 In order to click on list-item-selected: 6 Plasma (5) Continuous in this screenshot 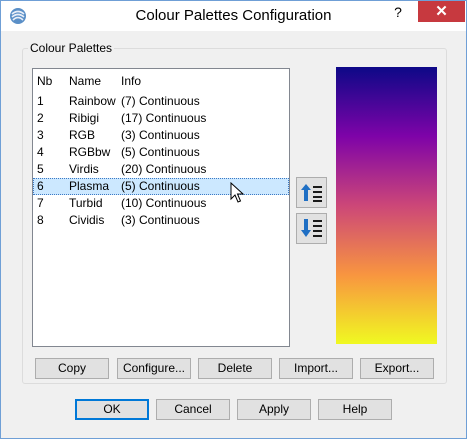, I will do `click(161, 186)`.